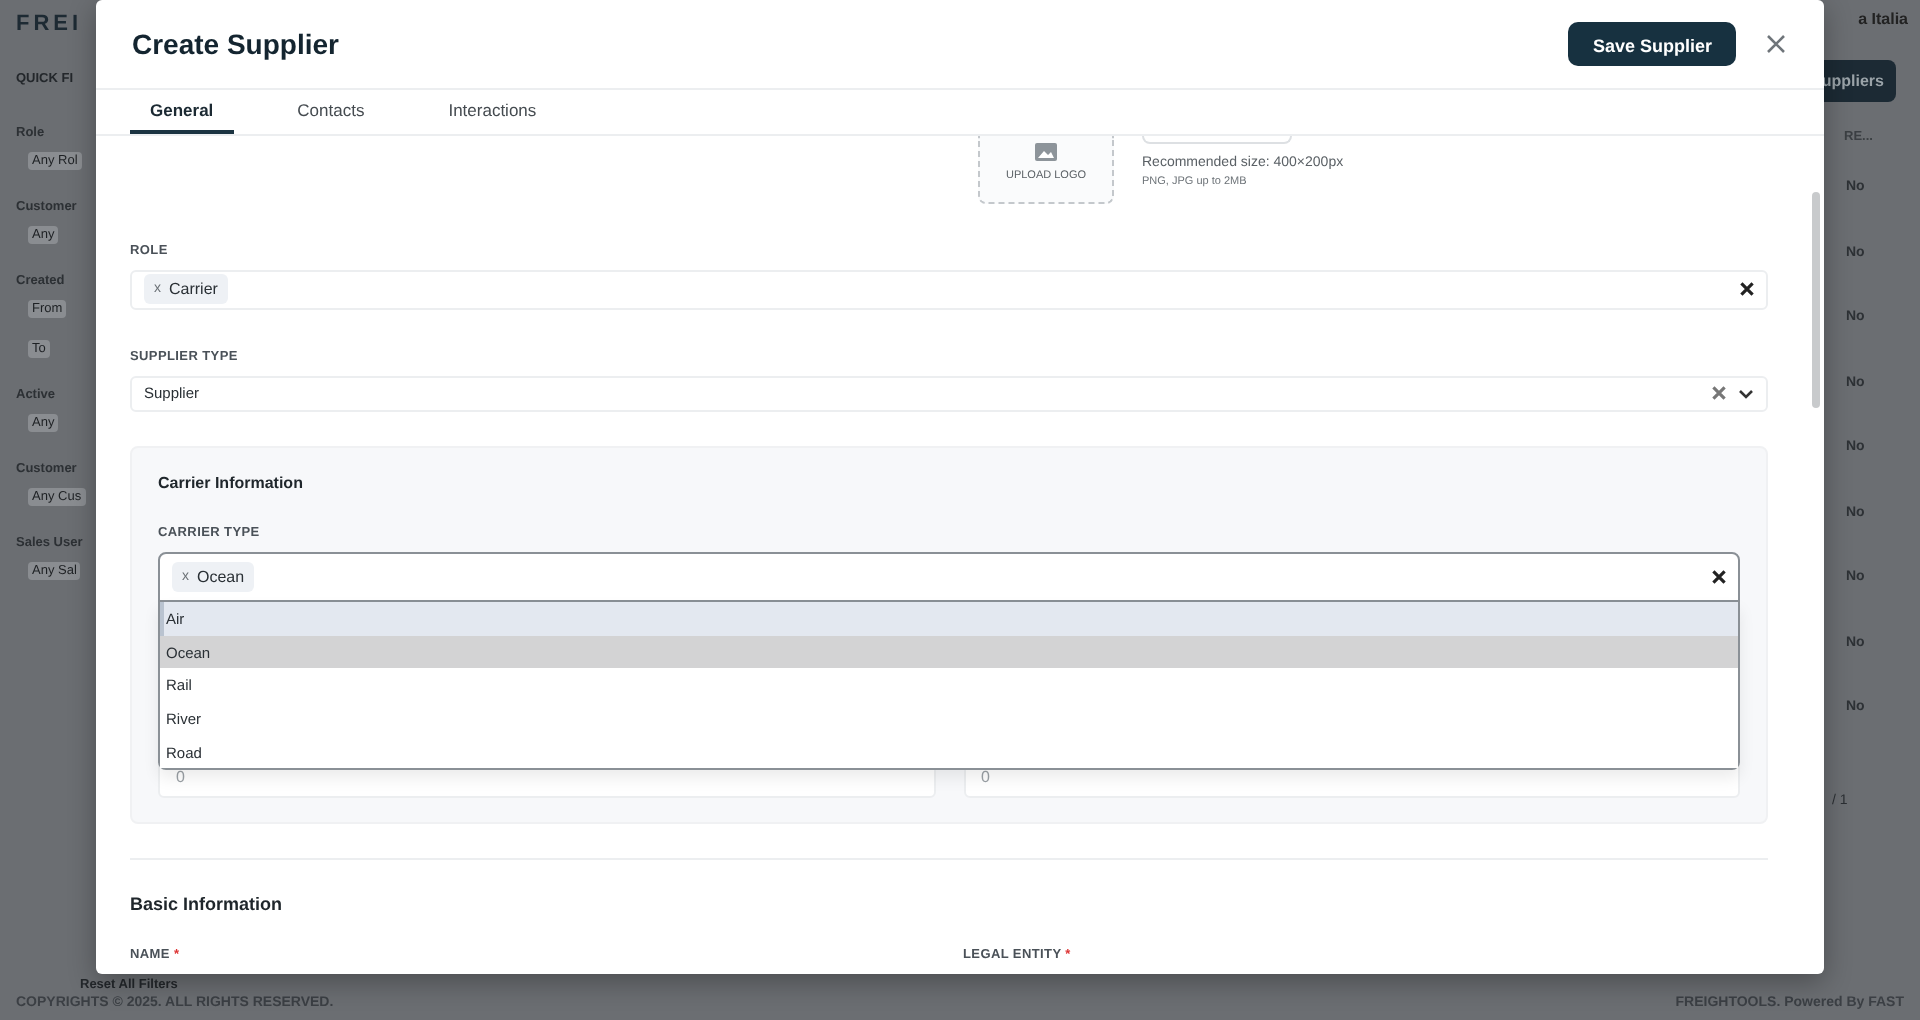 This screenshot has height=1020, width=1920. I want to click on tab: General, so click(182, 112).